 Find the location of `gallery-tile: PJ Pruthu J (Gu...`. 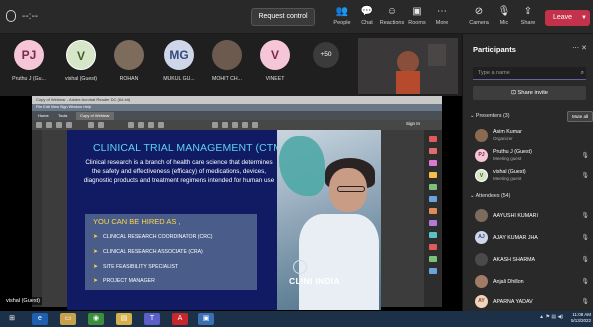

gallery-tile: PJ Pruthu J (Gu... is located at coordinates (29, 65).